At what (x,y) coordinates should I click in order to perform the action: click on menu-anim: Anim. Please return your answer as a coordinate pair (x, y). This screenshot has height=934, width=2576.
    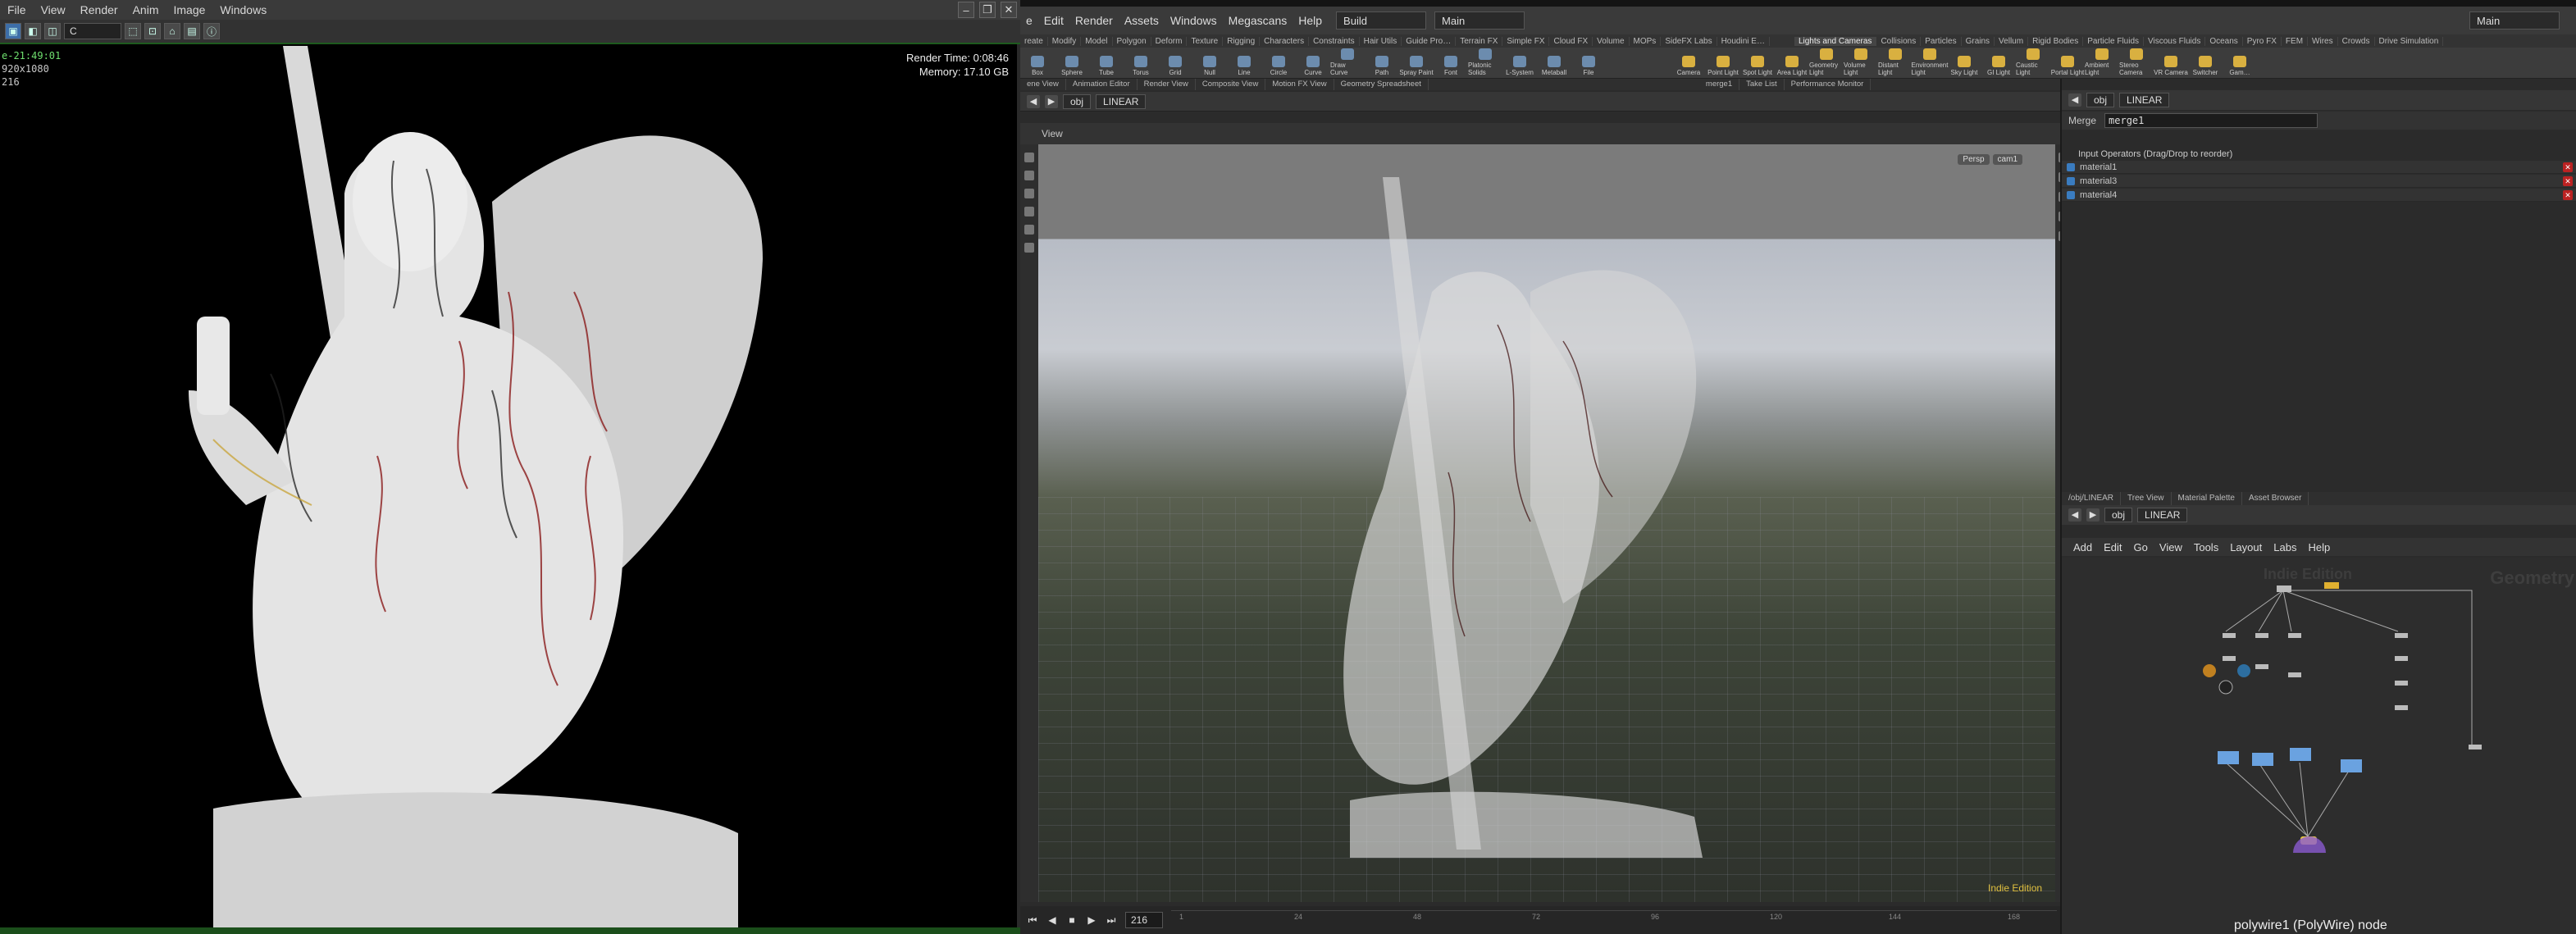
    Looking at the image, I should click on (145, 10).